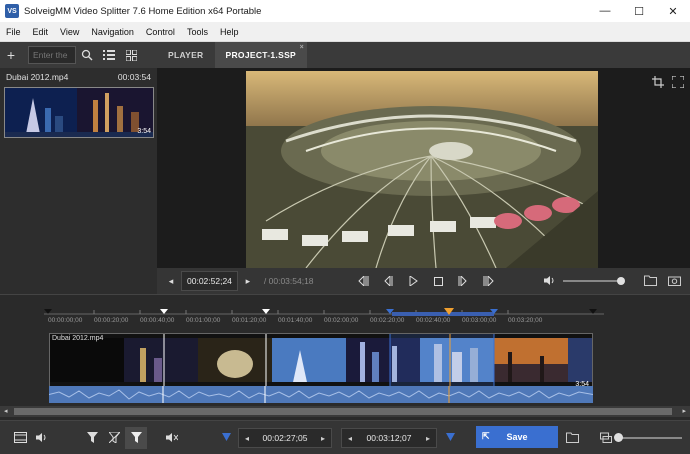 This screenshot has width=690, height=454. What do you see at coordinates (674, 281) in the screenshot?
I see `snapshot-icon` at bounding box center [674, 281].